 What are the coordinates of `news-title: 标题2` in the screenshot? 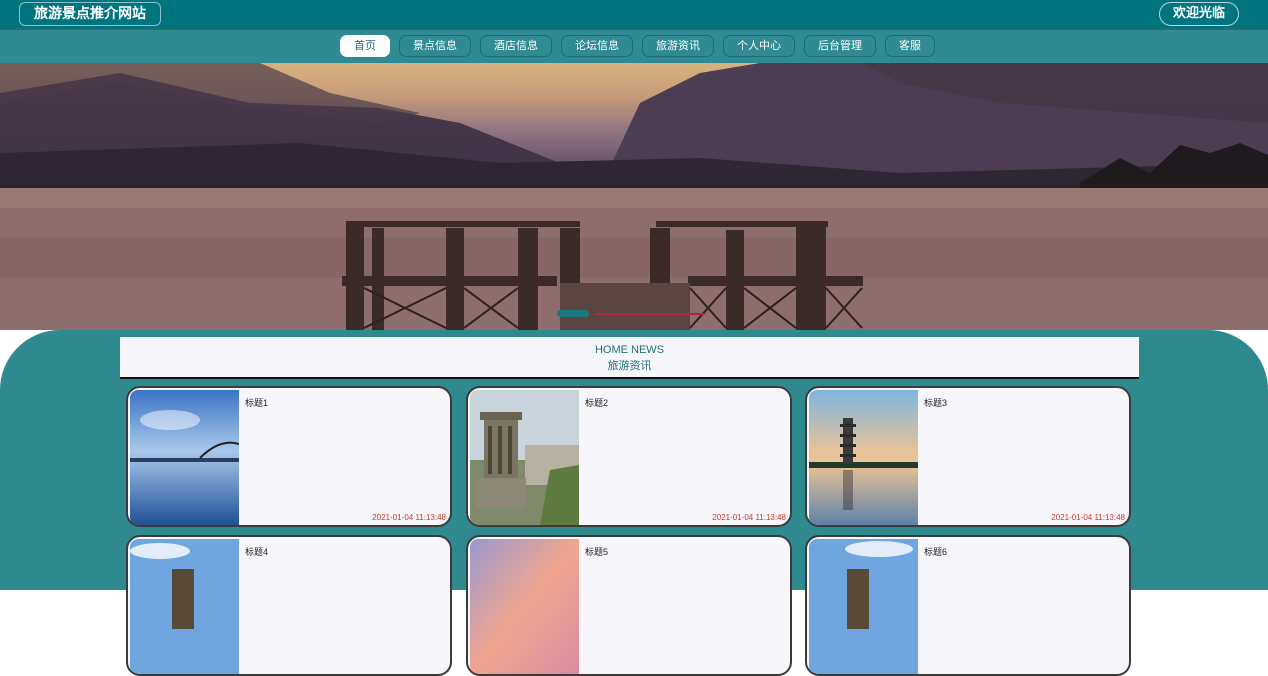 It's located at (596, 402).